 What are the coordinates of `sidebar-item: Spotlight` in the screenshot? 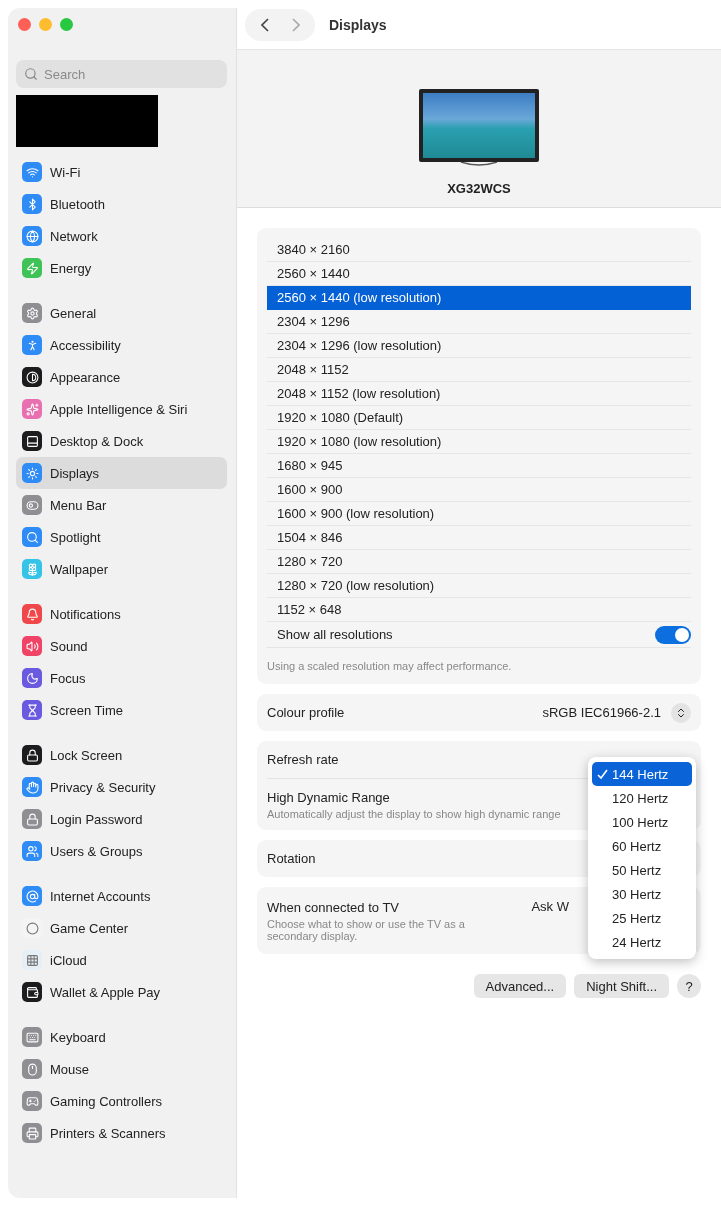 It's located at (121, 537).